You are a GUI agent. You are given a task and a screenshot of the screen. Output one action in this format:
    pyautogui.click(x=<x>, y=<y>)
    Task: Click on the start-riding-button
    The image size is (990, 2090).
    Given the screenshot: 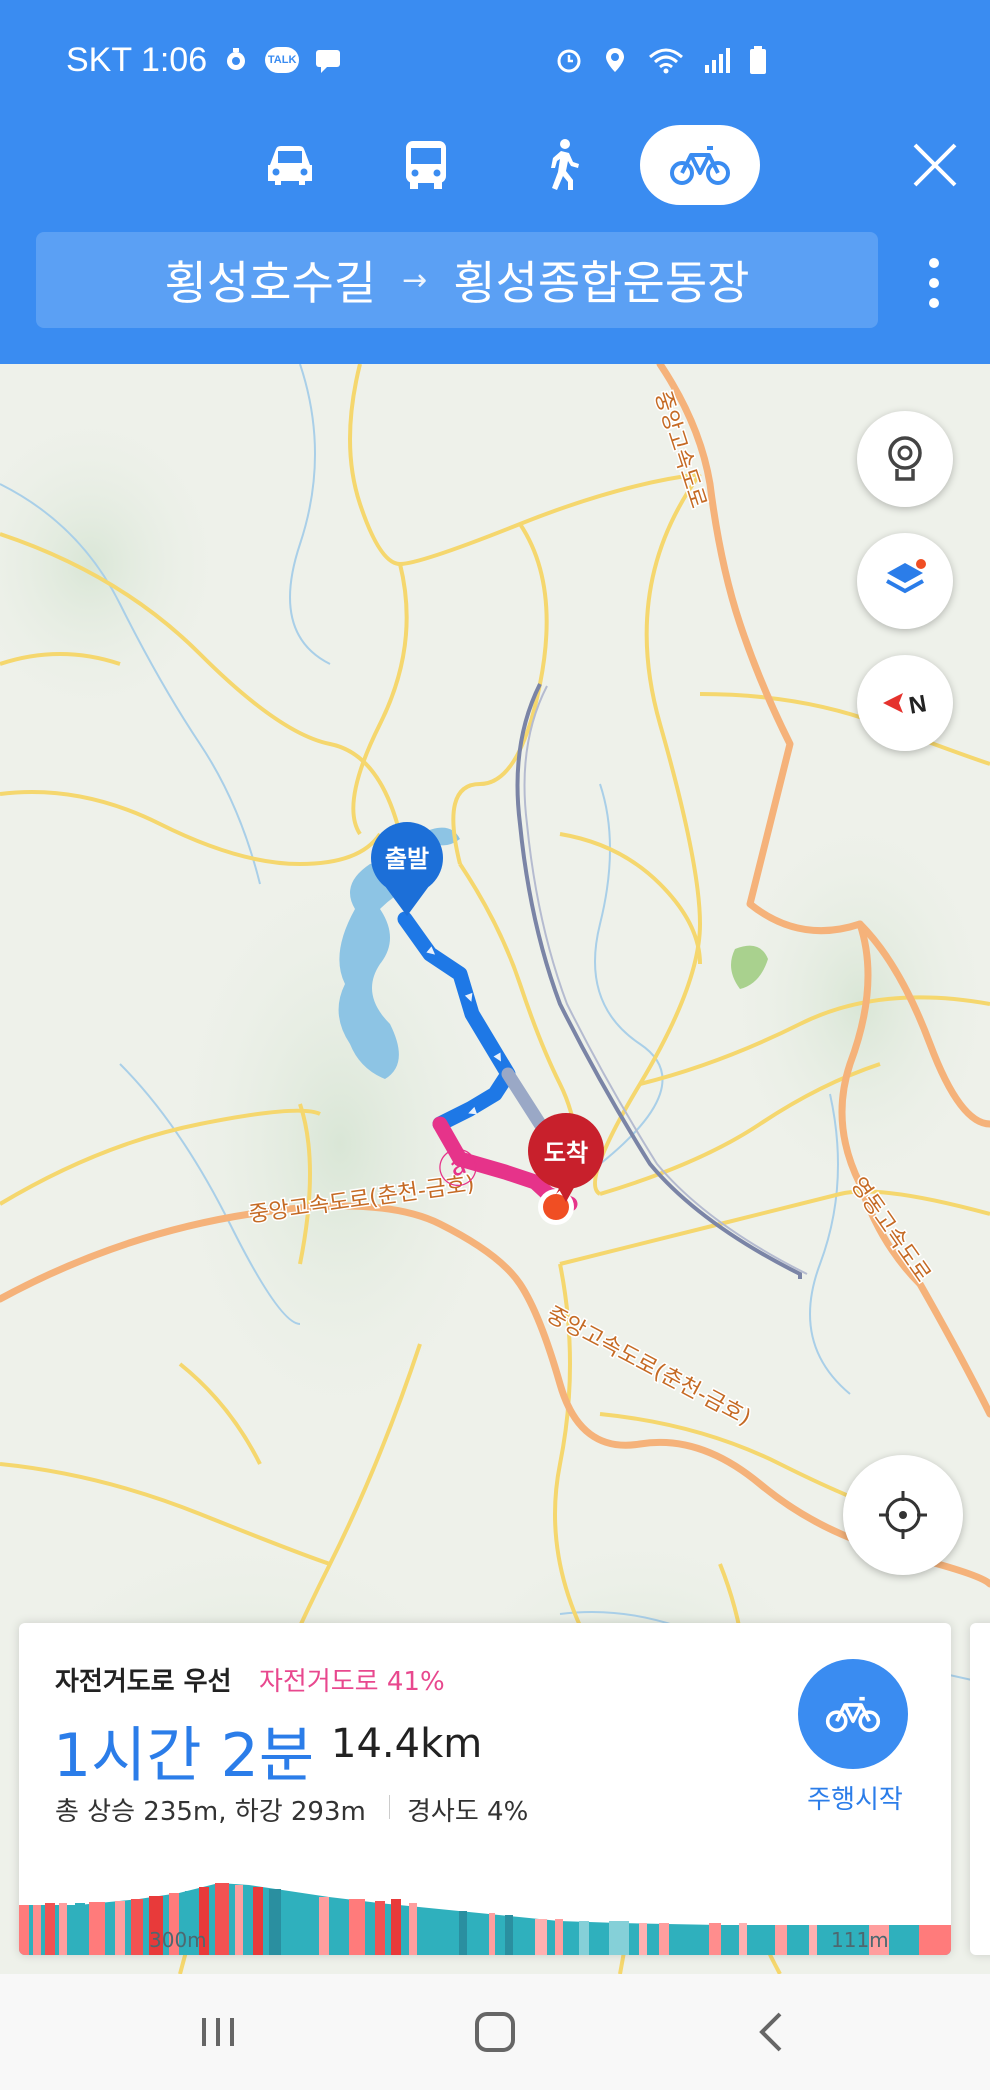 What is the action you would take?
    pyautogui.click(x=853, y=1714)
    